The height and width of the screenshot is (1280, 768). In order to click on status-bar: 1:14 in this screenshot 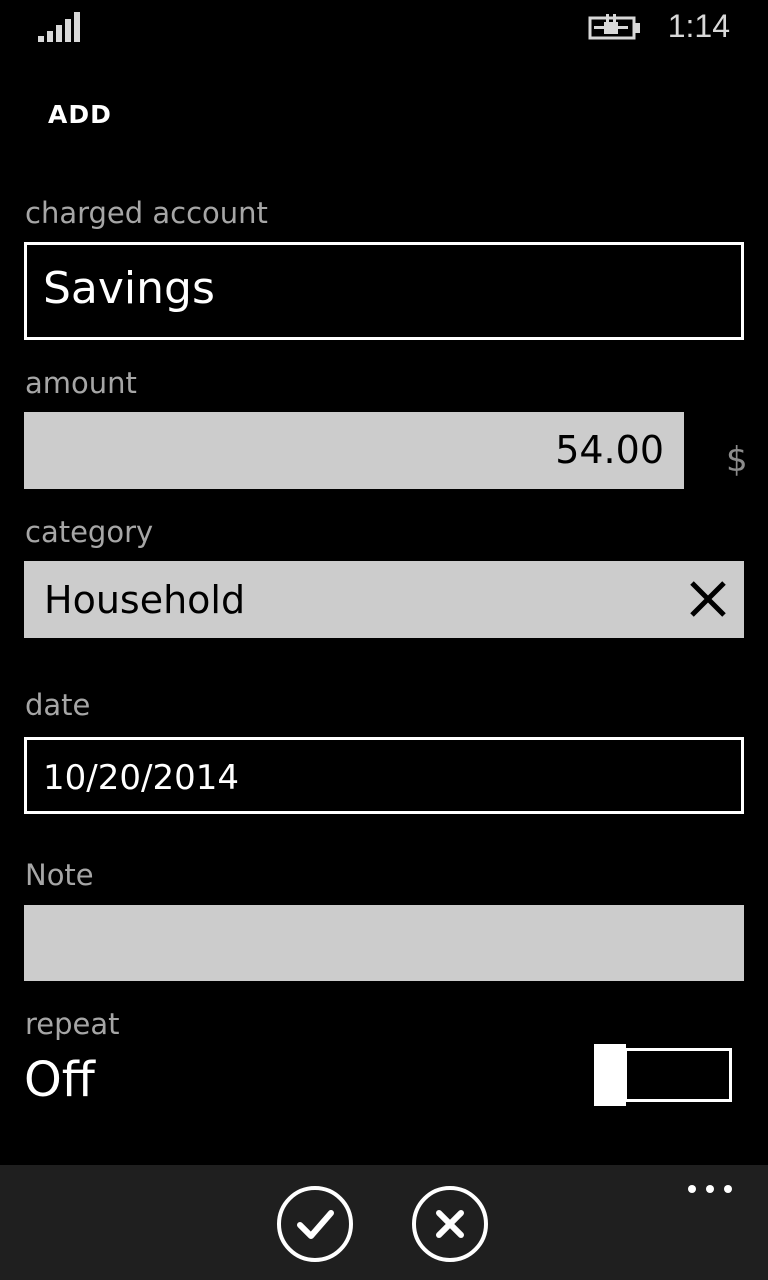, I will do `click(384, 30)`.